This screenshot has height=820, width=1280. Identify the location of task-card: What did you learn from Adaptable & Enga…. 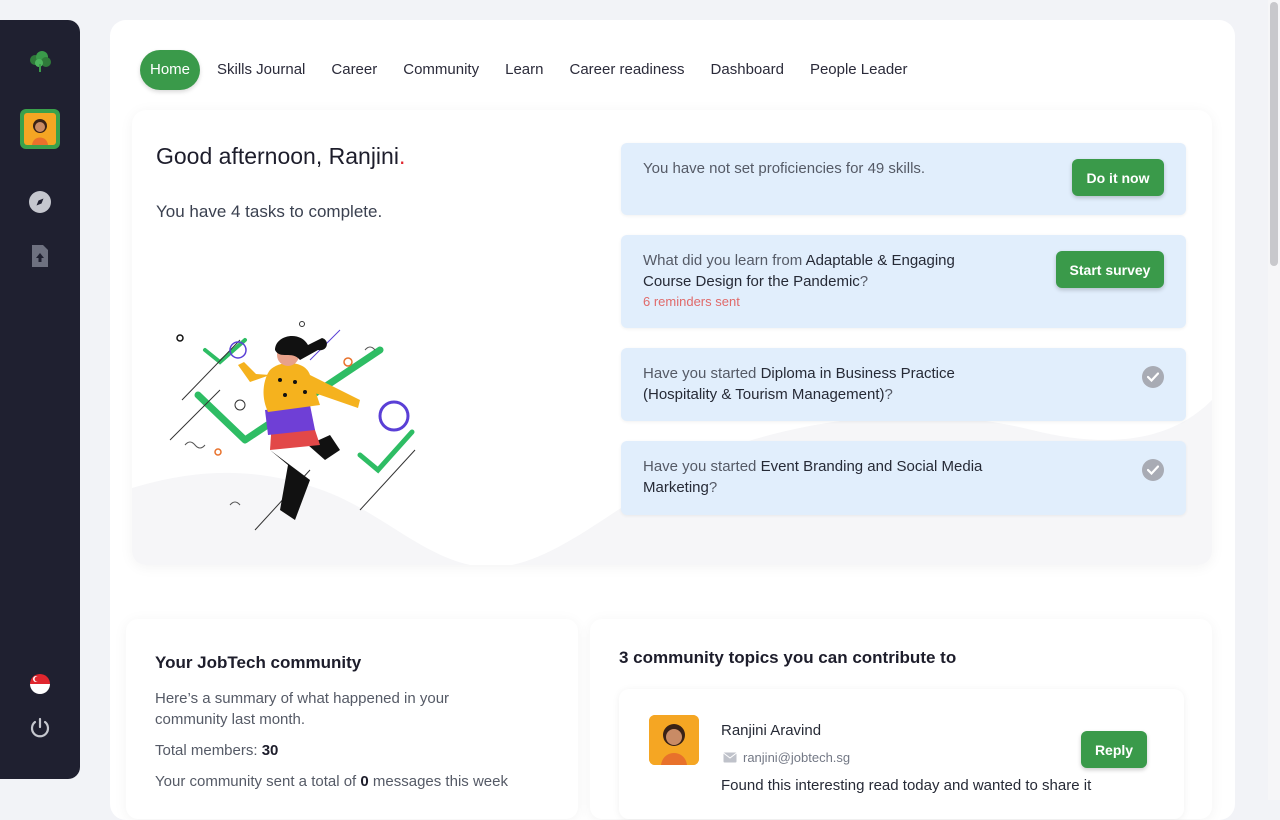
(903, 281).